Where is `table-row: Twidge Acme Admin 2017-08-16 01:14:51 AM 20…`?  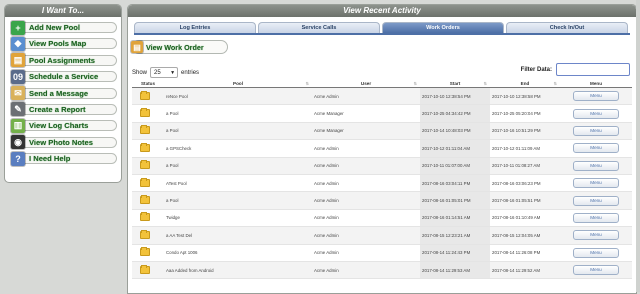
table-row: Twidge Acme Admin 2017-08-16 01:14:51 AM 20… is located at coordinates (382, 218).